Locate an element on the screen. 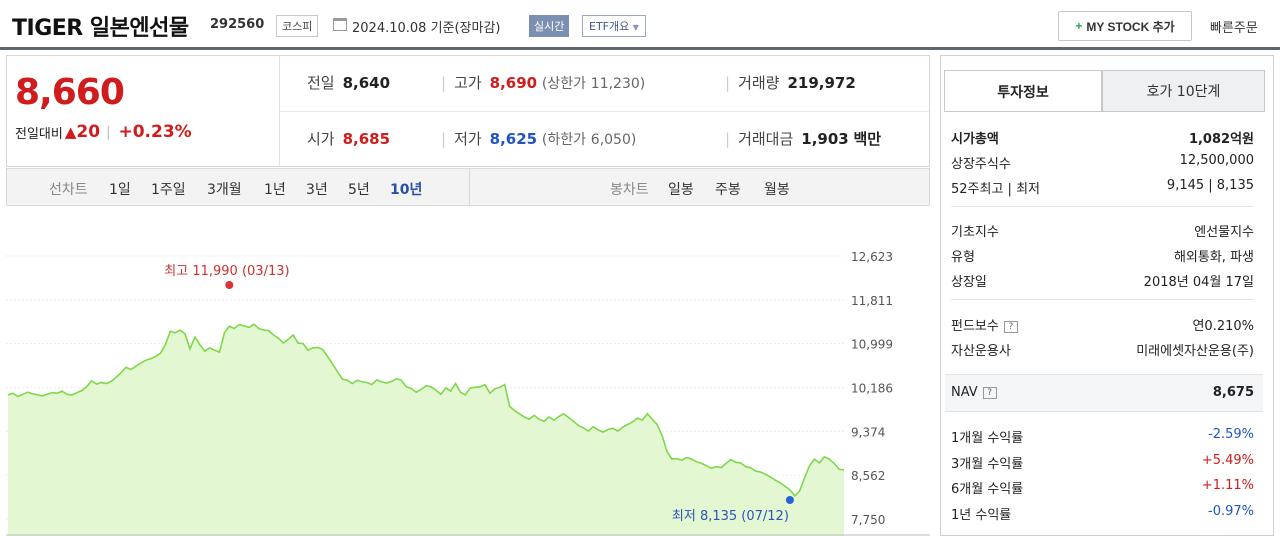 The image size is (1280, 536). tab-period-5y: 5년 is located at coordinates (359, 189).